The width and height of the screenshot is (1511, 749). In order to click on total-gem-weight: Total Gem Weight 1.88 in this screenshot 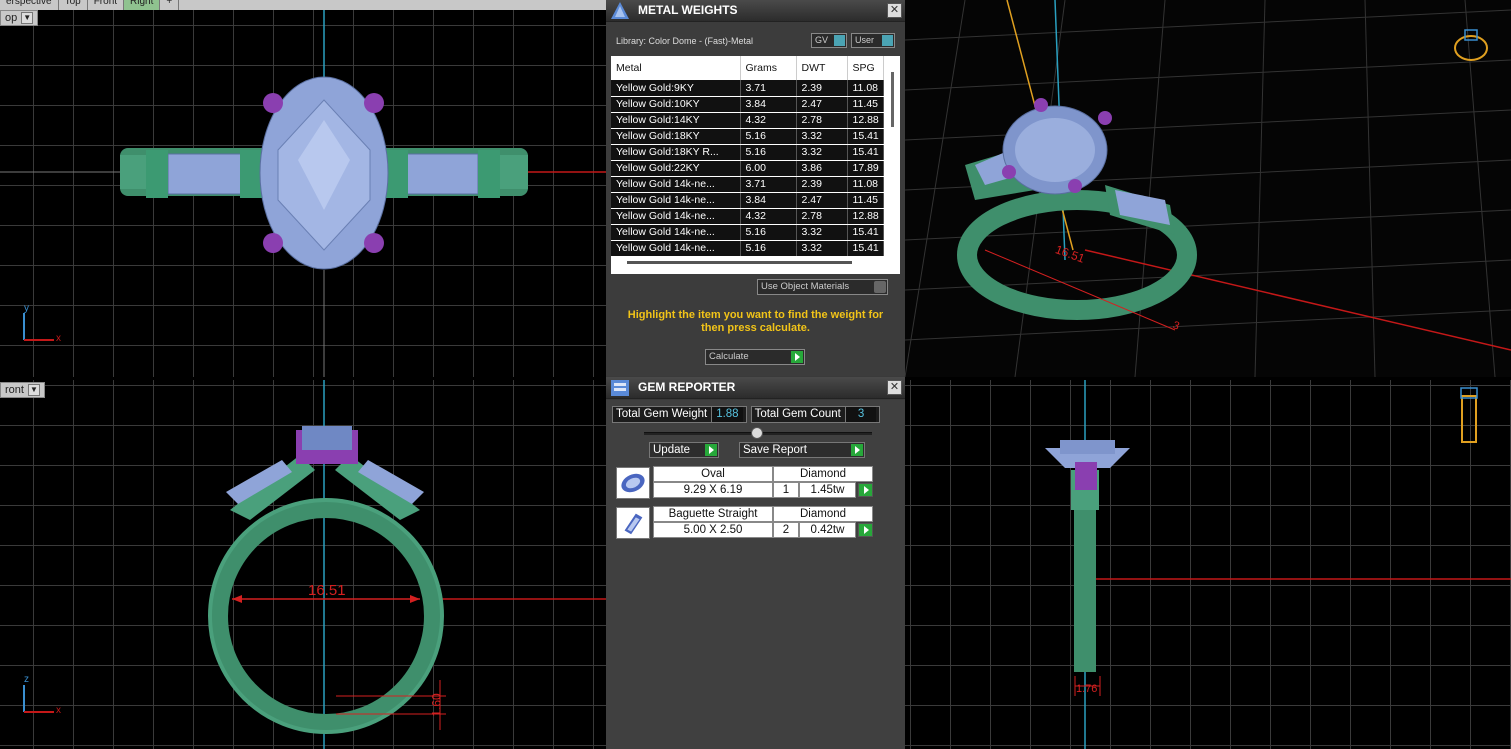, I will do `click(679, 414)`.